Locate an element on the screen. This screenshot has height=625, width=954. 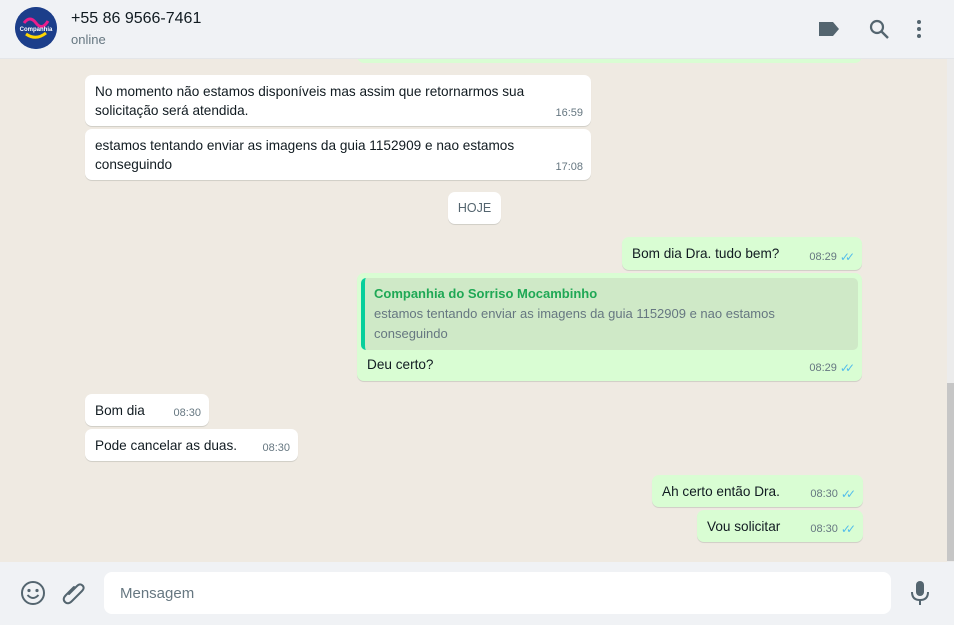
outgoing-message: Bom dia Dra. tudo bem? 08:29 ✓✓ is located at coordinates (742, 253).